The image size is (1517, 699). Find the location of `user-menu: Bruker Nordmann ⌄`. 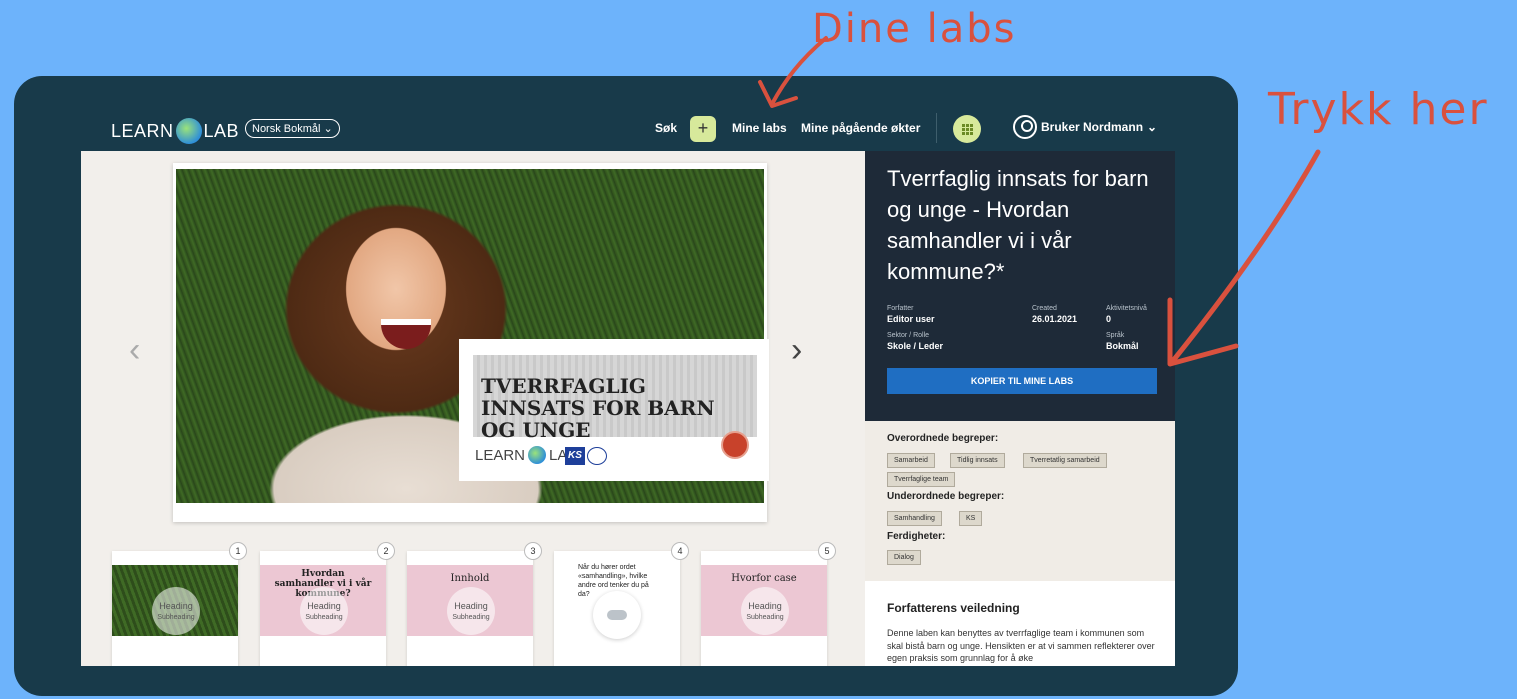

user-menu: Bruker Nordmann ⌄ is located at coordinates (1085, 127).